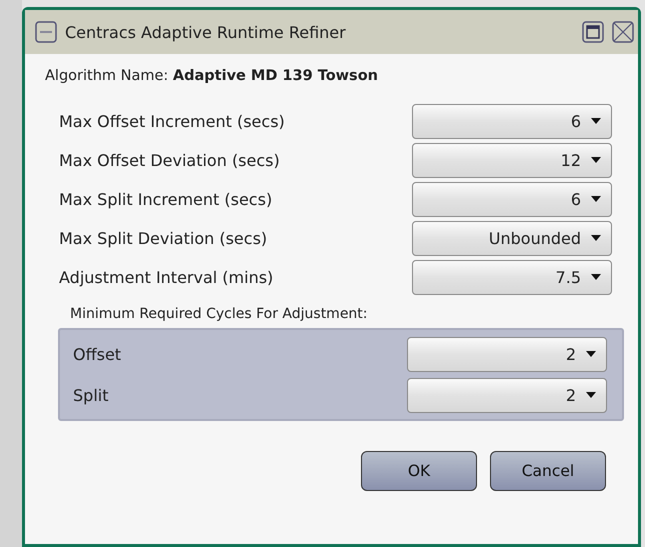  Describe the element at coordinates (166, 199) in the screenshot. I see `field-label: Max Split Increment (secs)` at that location.